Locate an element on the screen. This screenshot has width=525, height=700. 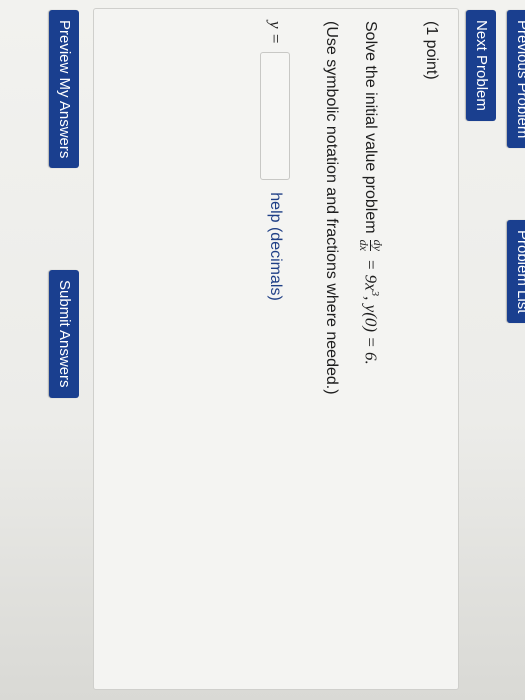
fraction-denominator: dx is located at coordinates (364, 245).